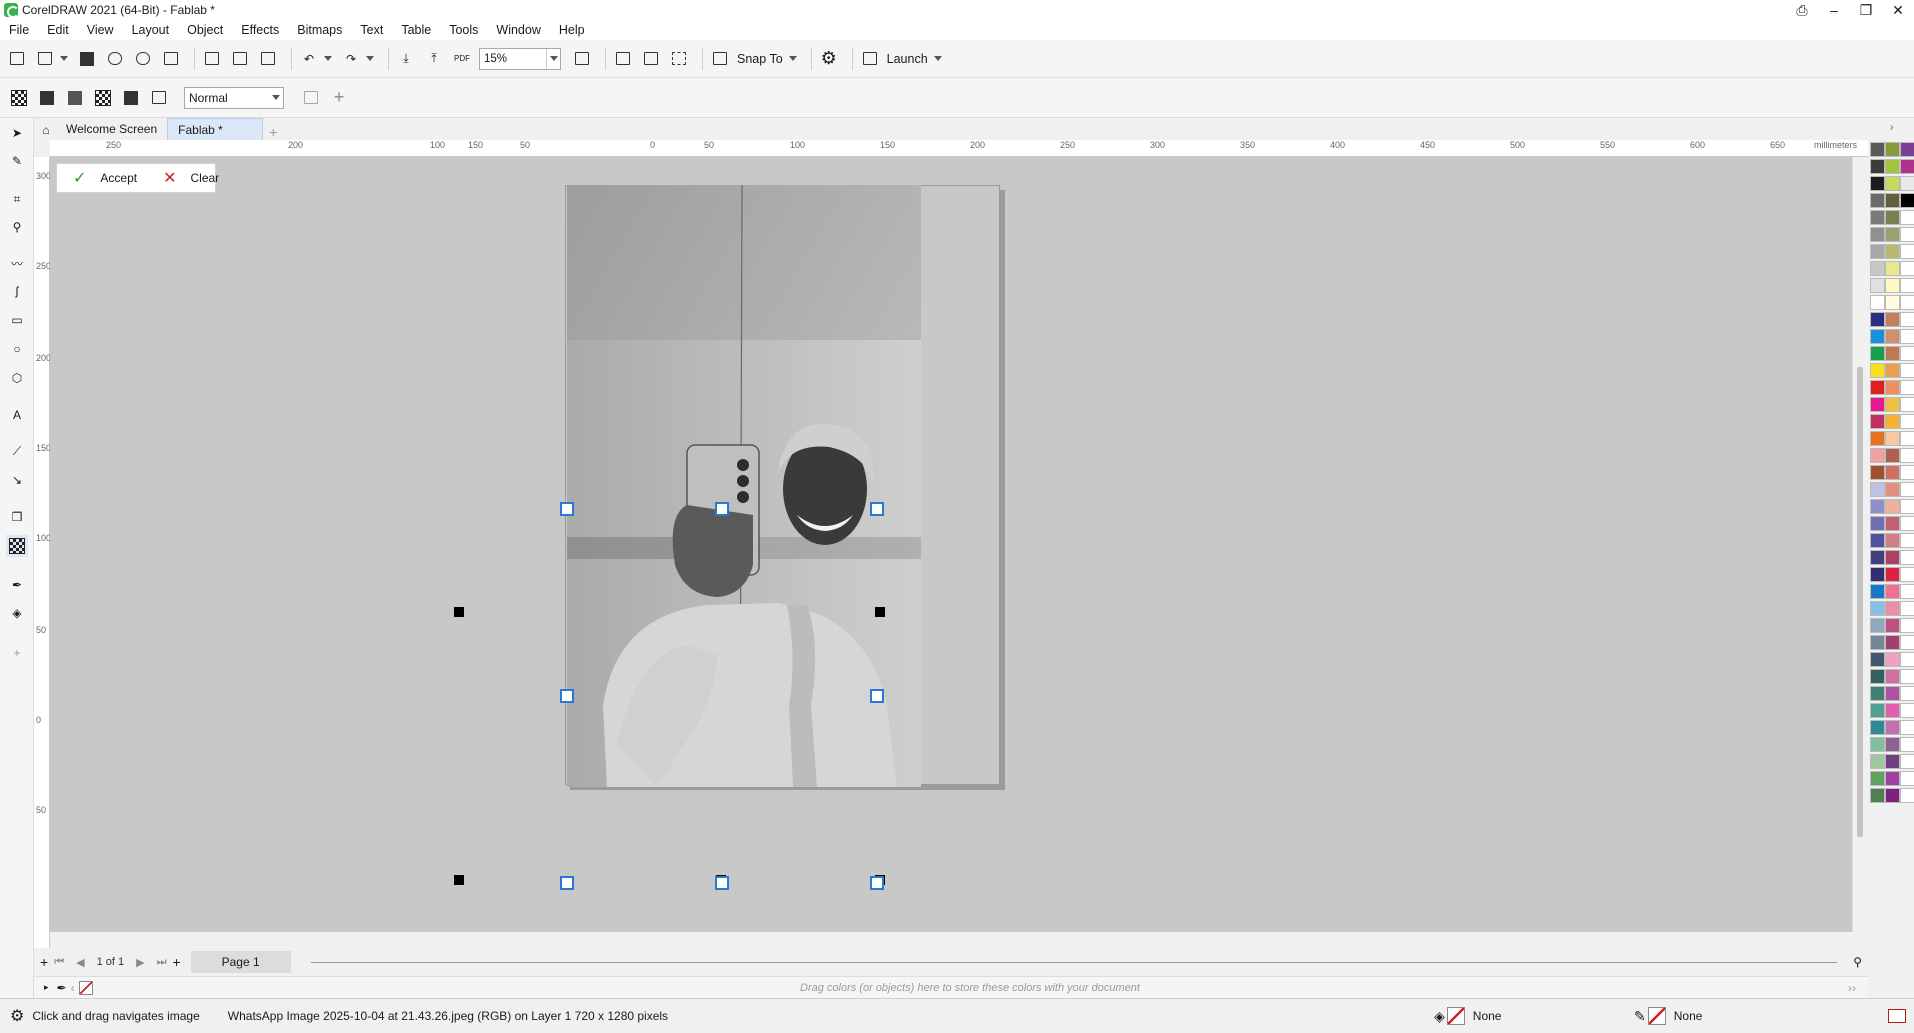  What do you see at coordinates (679, 59) in the screenshot?
I see `show-guidelines-icon` at bounding box center [679, 59].